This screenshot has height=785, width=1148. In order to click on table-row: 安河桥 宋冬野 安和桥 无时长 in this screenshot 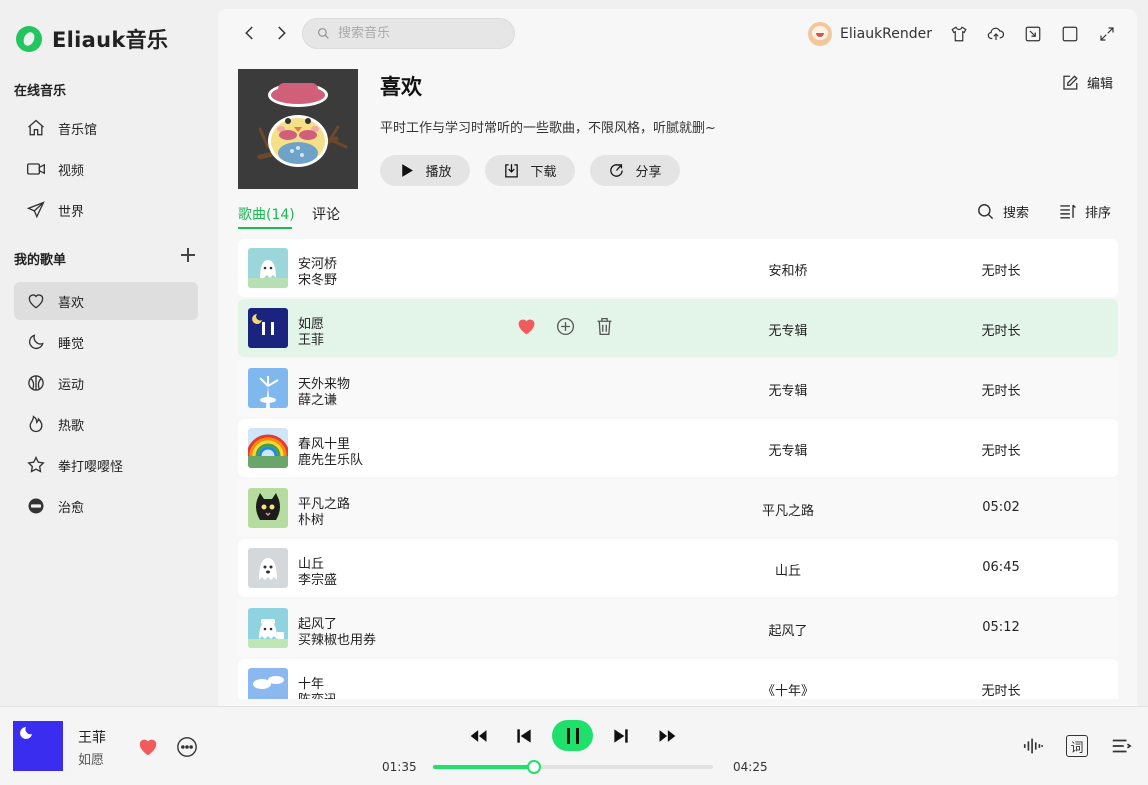, I will do `click(678, 268)`.